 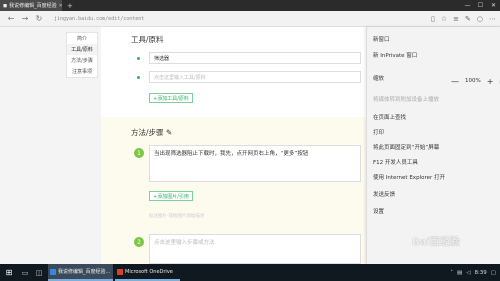 I want to click on start-windows-icon: ⊞, so click(x=9, y=272).